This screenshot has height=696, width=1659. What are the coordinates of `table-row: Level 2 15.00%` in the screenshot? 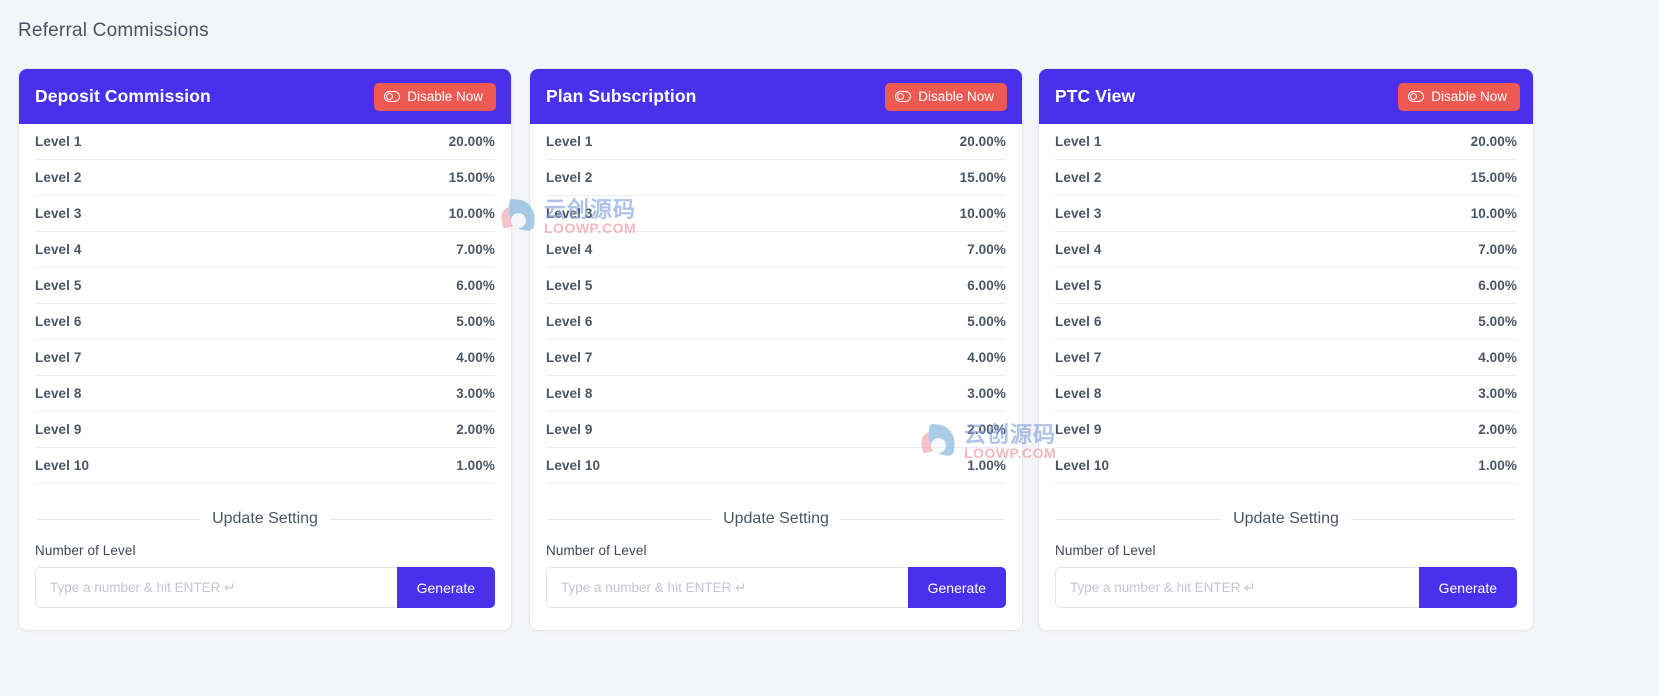 It's located at (776, 178).